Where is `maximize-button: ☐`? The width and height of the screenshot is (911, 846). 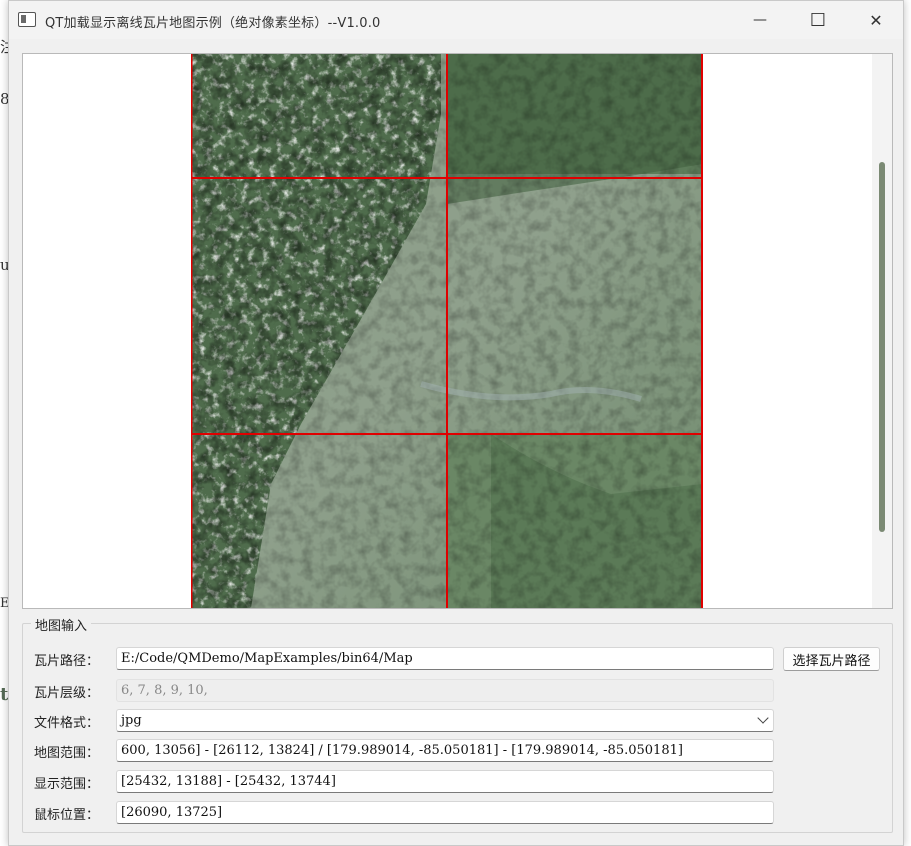
maximize-button: ☐ is located at coordinates (818, 20).